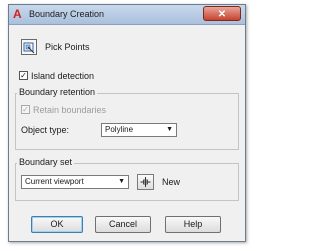  I want to click on retain-boundaries-label: Retain boundaries, so click(70, 110).